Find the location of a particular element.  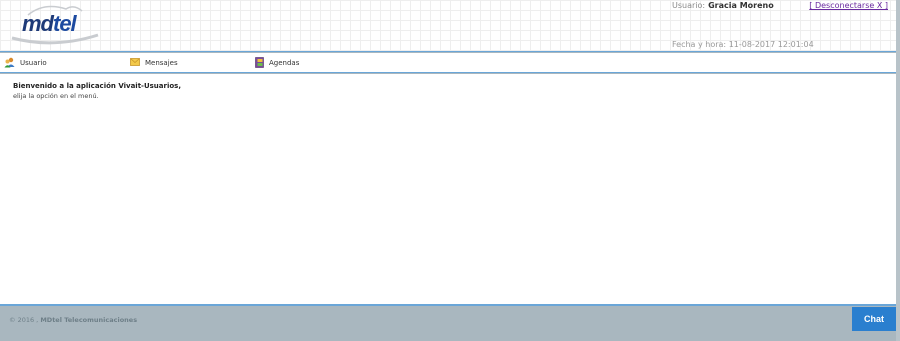

datetime: Fecha y hora: 11-08-2017 12:01:04 is located at coordinates (743, 44).